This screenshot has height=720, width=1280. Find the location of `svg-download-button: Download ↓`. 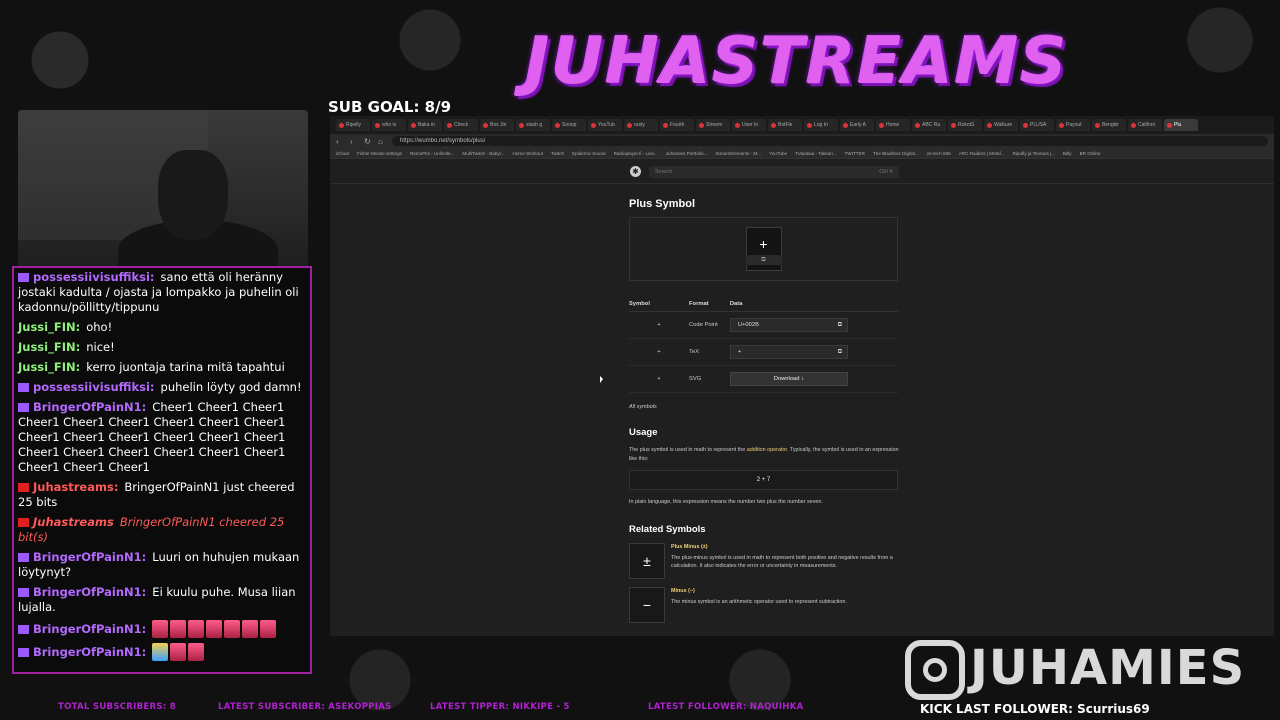

svg-download-button: Download ↓ is located at coordinates (788, 379).